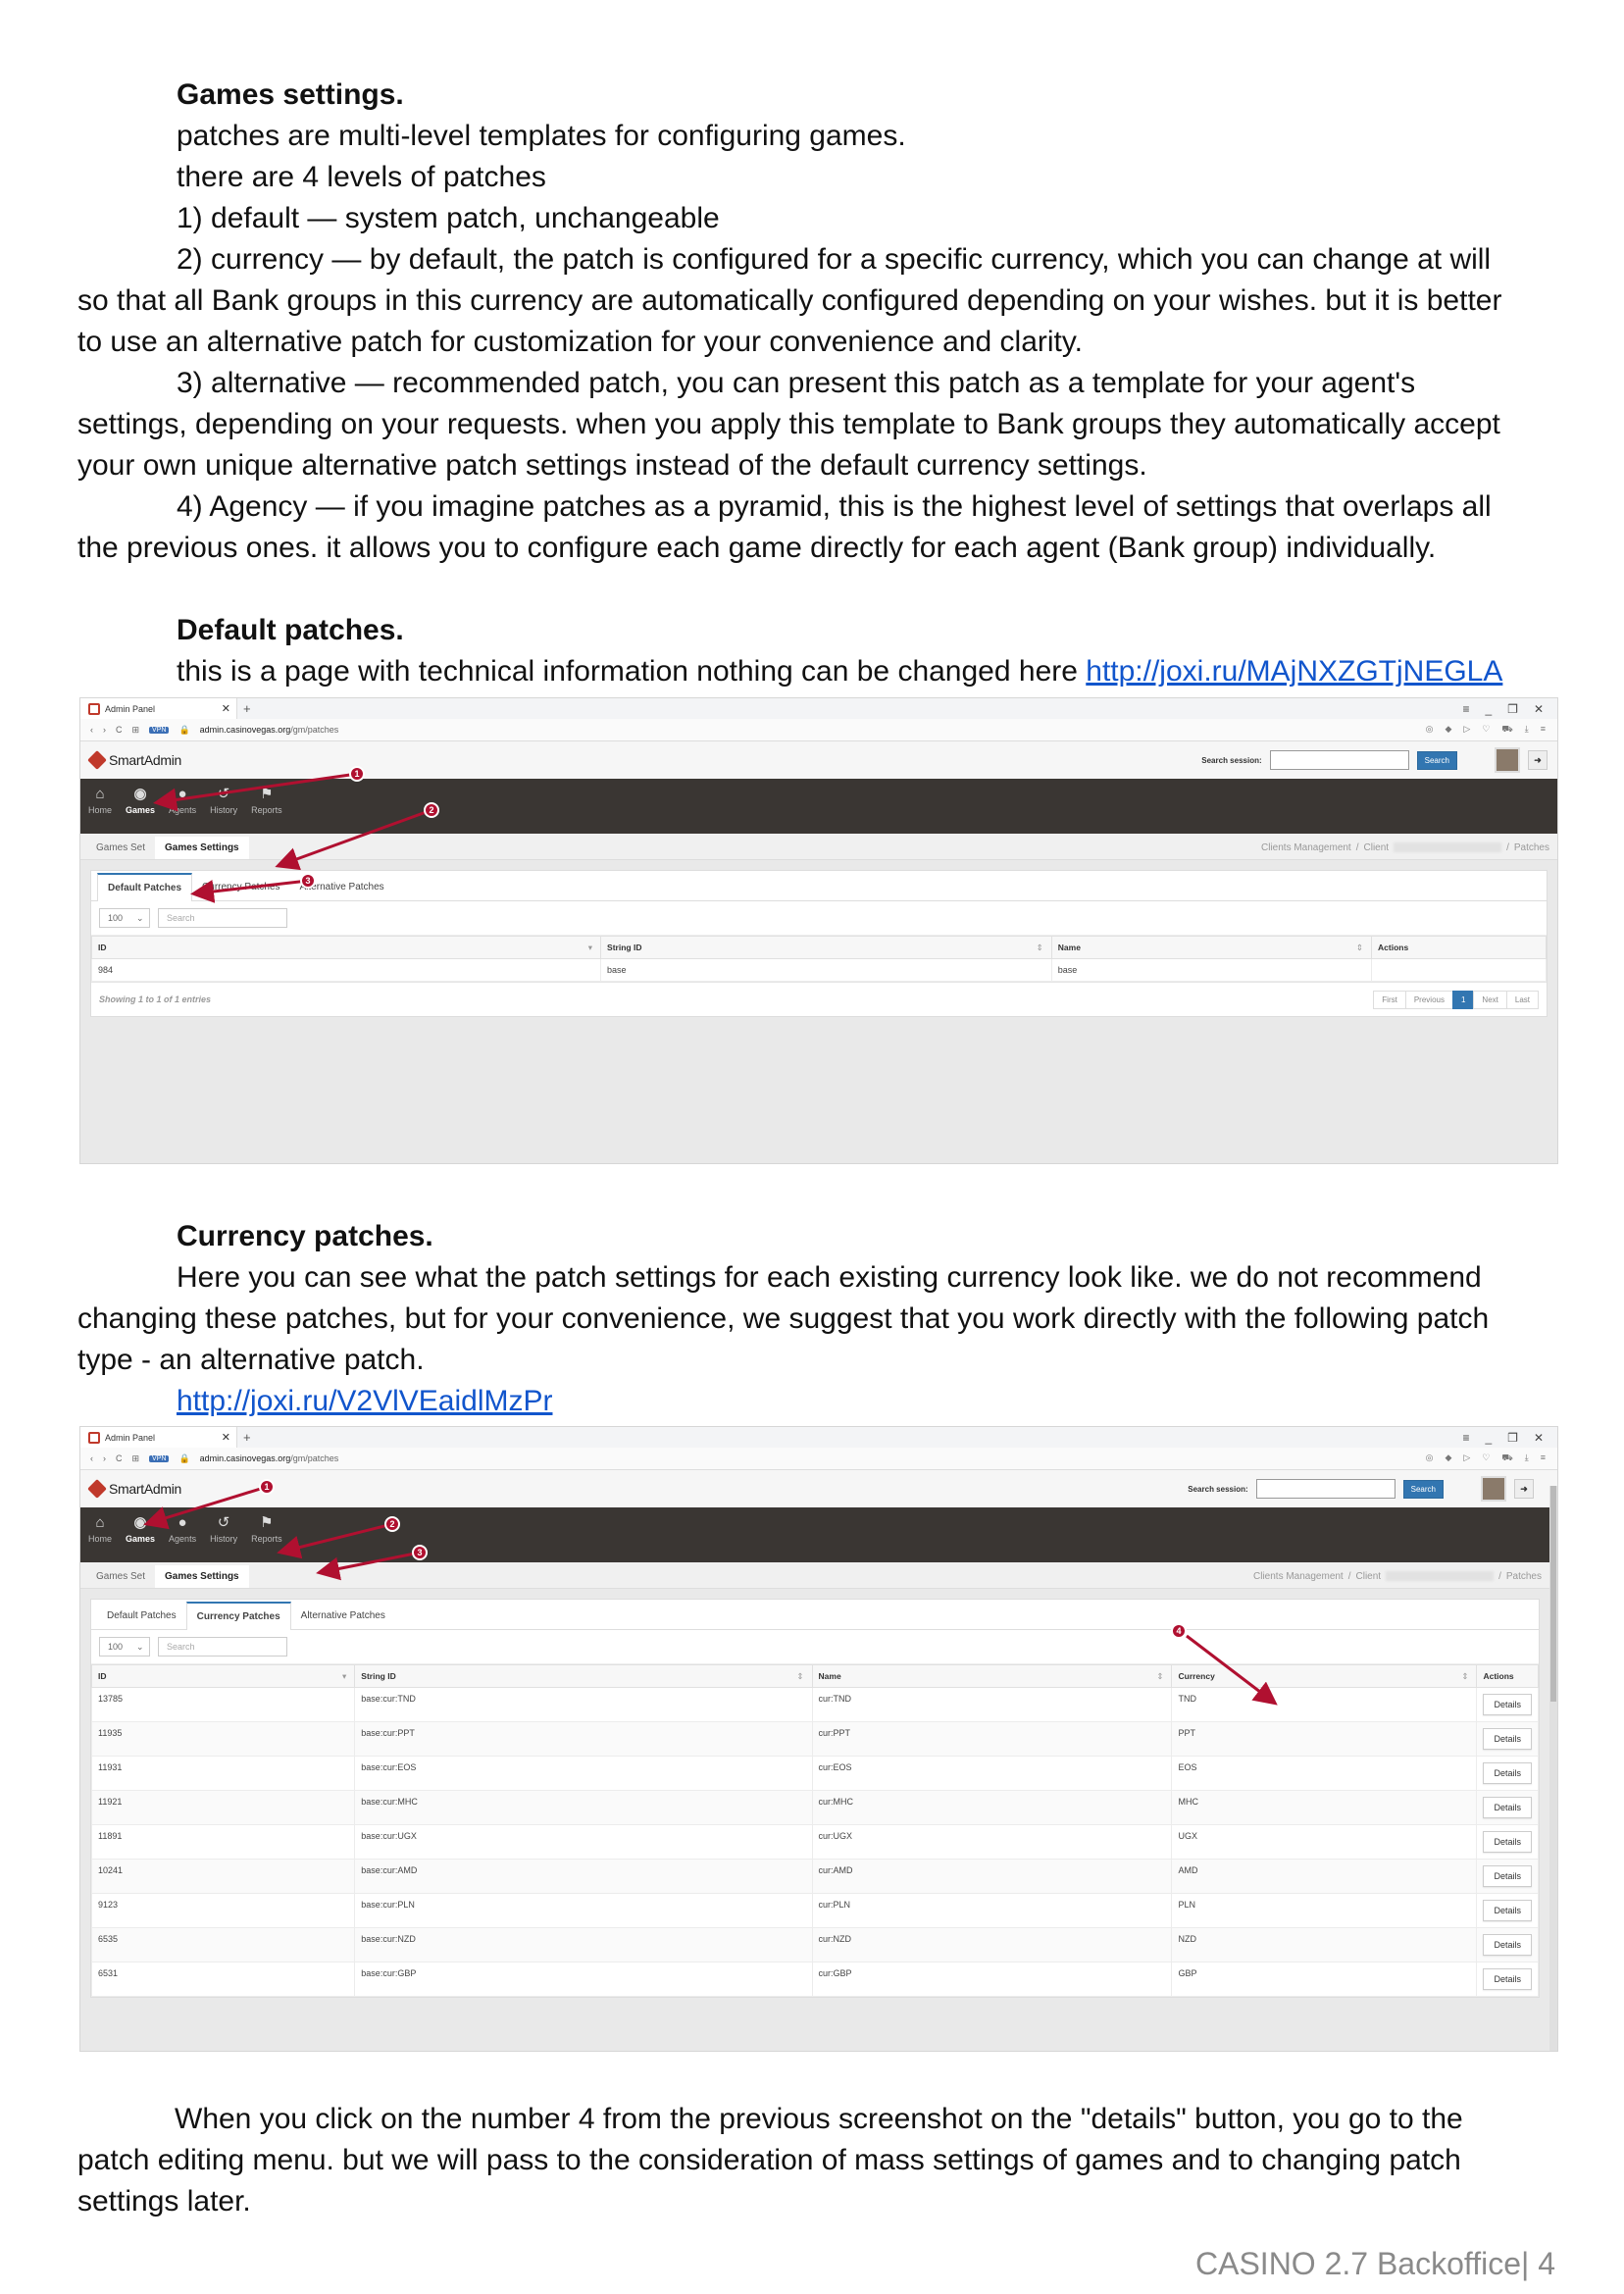  Describe the element at coordinates (1539, 1438) in the screenshot. I see `close-window-icon: ✕` at that location.